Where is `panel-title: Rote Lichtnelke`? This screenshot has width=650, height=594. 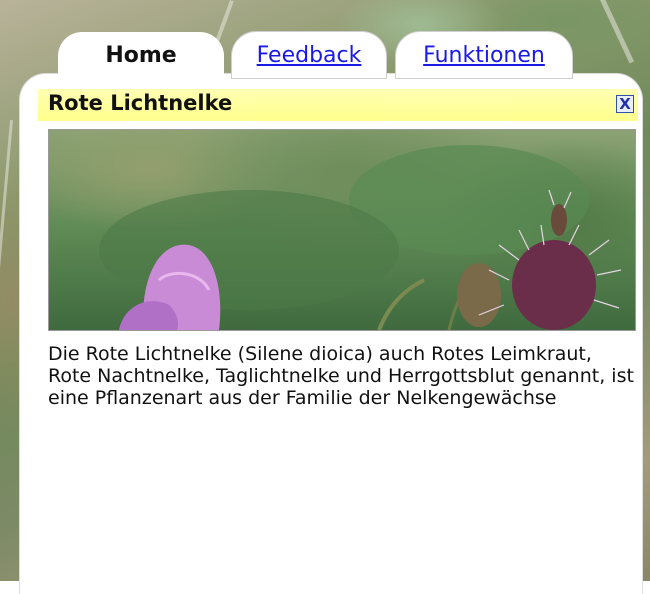
panel-title: Rote Lichtnelke is located at coordinates (140, 103).